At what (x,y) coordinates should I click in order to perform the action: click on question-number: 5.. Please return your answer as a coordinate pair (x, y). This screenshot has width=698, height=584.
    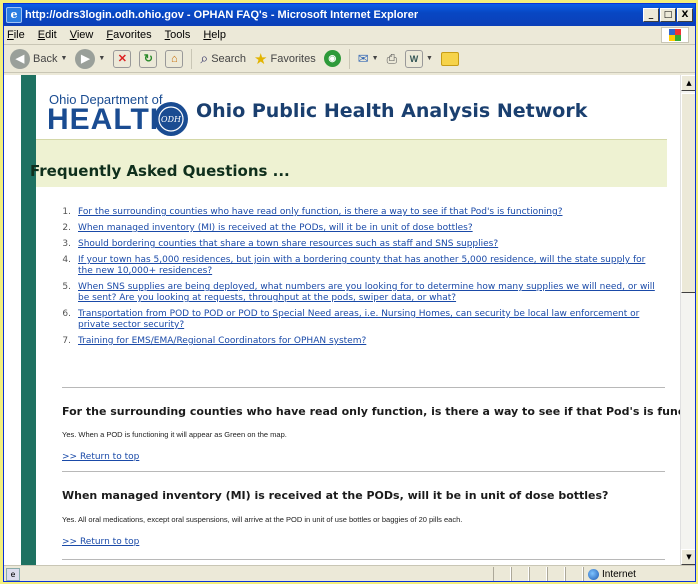
    Looking at the image, I should click on (66, 287).